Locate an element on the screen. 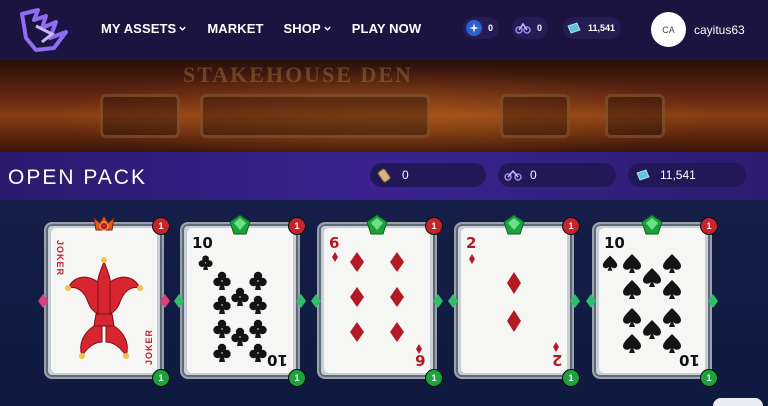 The width and height of the screenshot is (768, 406). card-2-diamonds: 2 2 1 1 is located at coordinates (514, 300).